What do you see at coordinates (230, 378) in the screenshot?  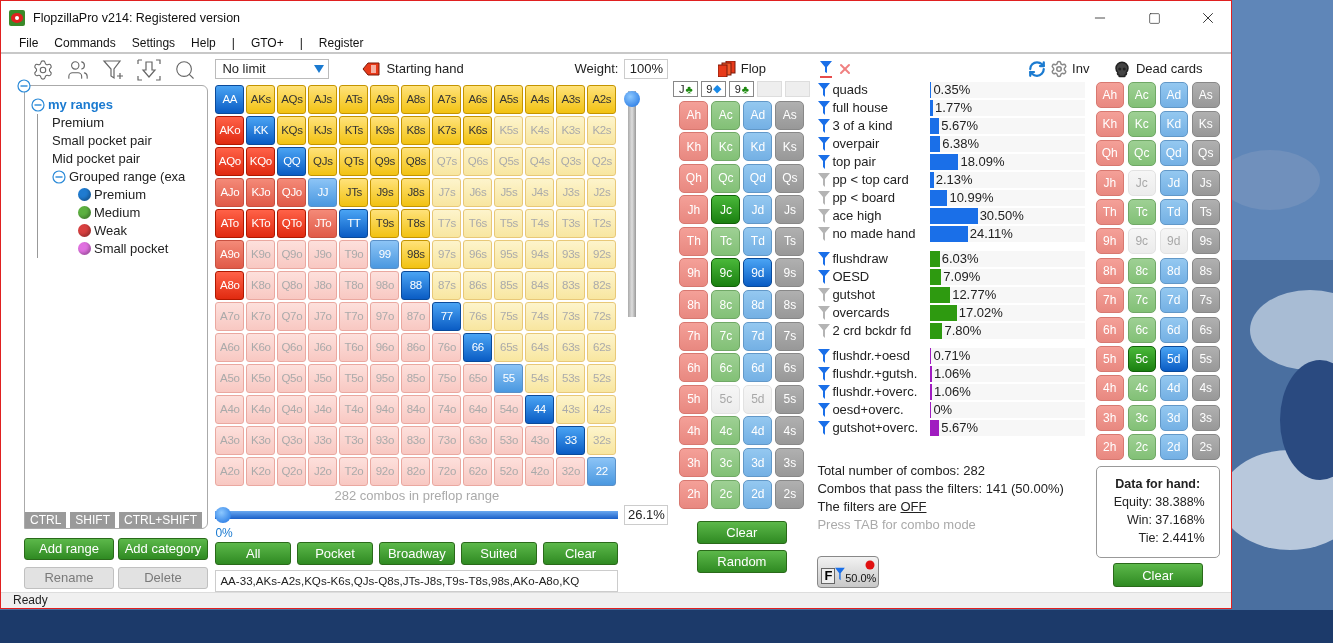 I see `hand-cell: A5o` at bounding box center [230, 378].